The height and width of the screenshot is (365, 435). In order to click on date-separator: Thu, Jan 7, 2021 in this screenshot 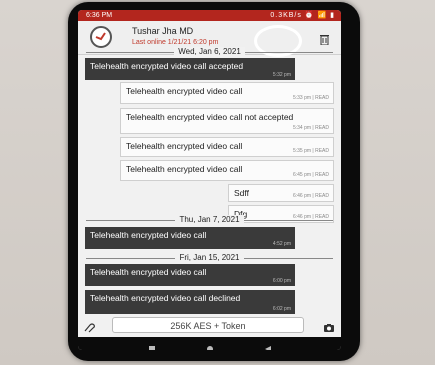, I will do `click(209, 220)`.